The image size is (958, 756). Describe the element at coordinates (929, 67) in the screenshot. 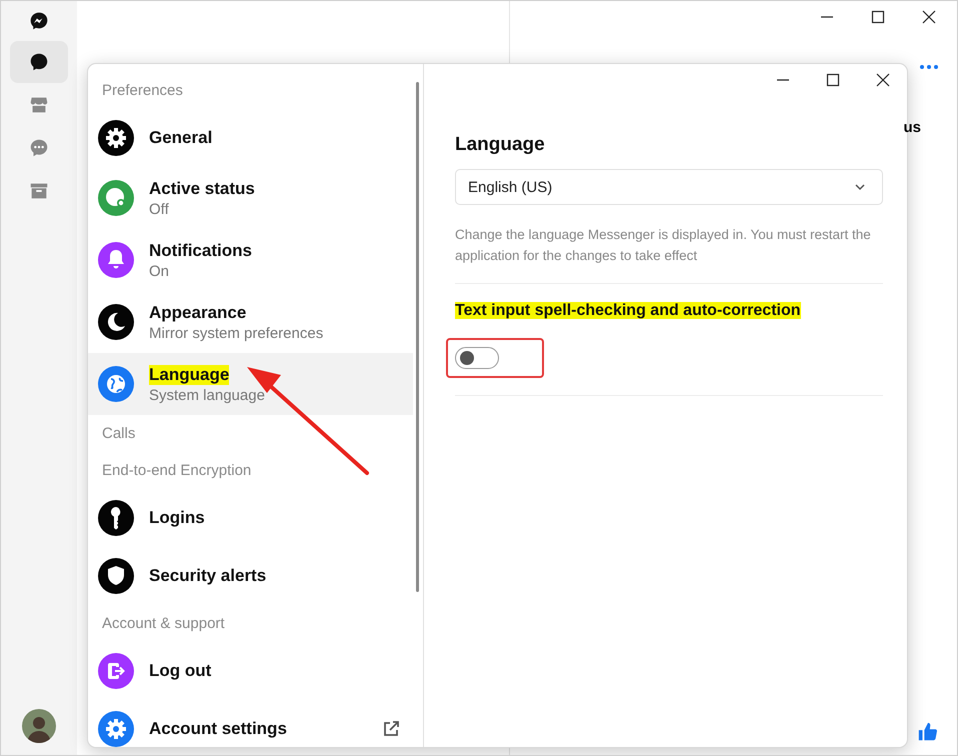

I see `more-icon` at that location.